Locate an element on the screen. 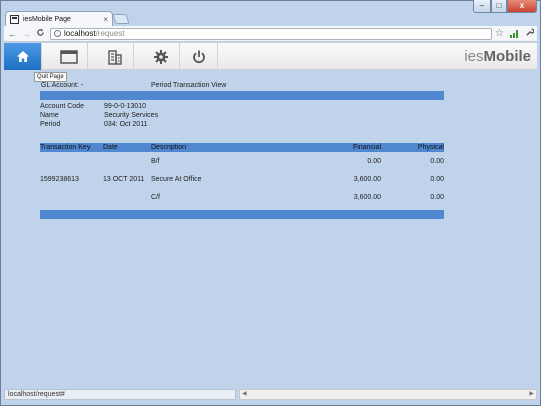  scroll-left-icon: ◀ is located at coordinates (244, 394).